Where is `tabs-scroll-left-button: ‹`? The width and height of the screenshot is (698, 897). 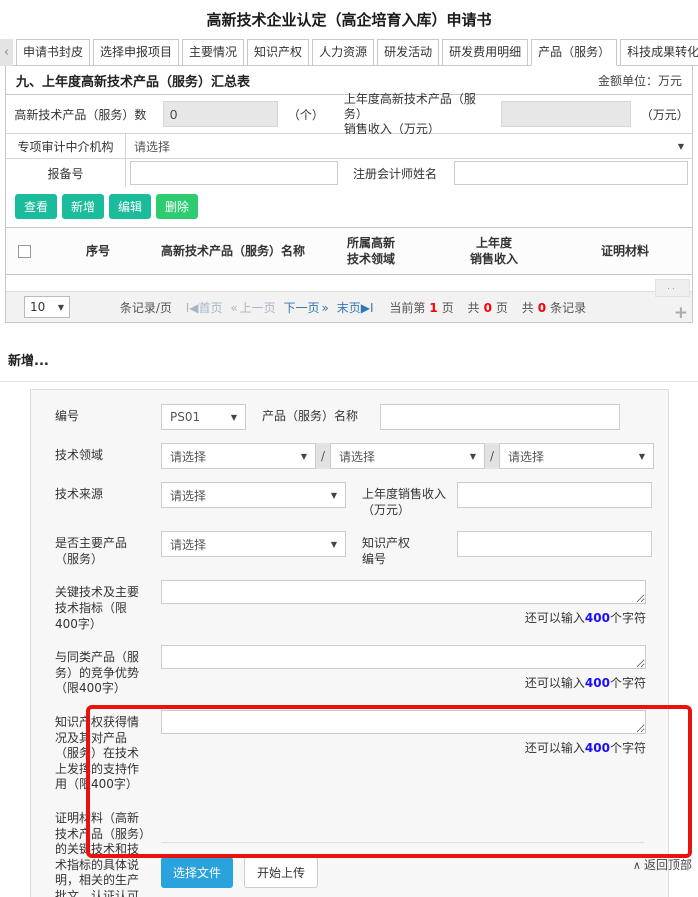
tabs-scroll-left-button: ‹ is located at coordinates (6, 52).